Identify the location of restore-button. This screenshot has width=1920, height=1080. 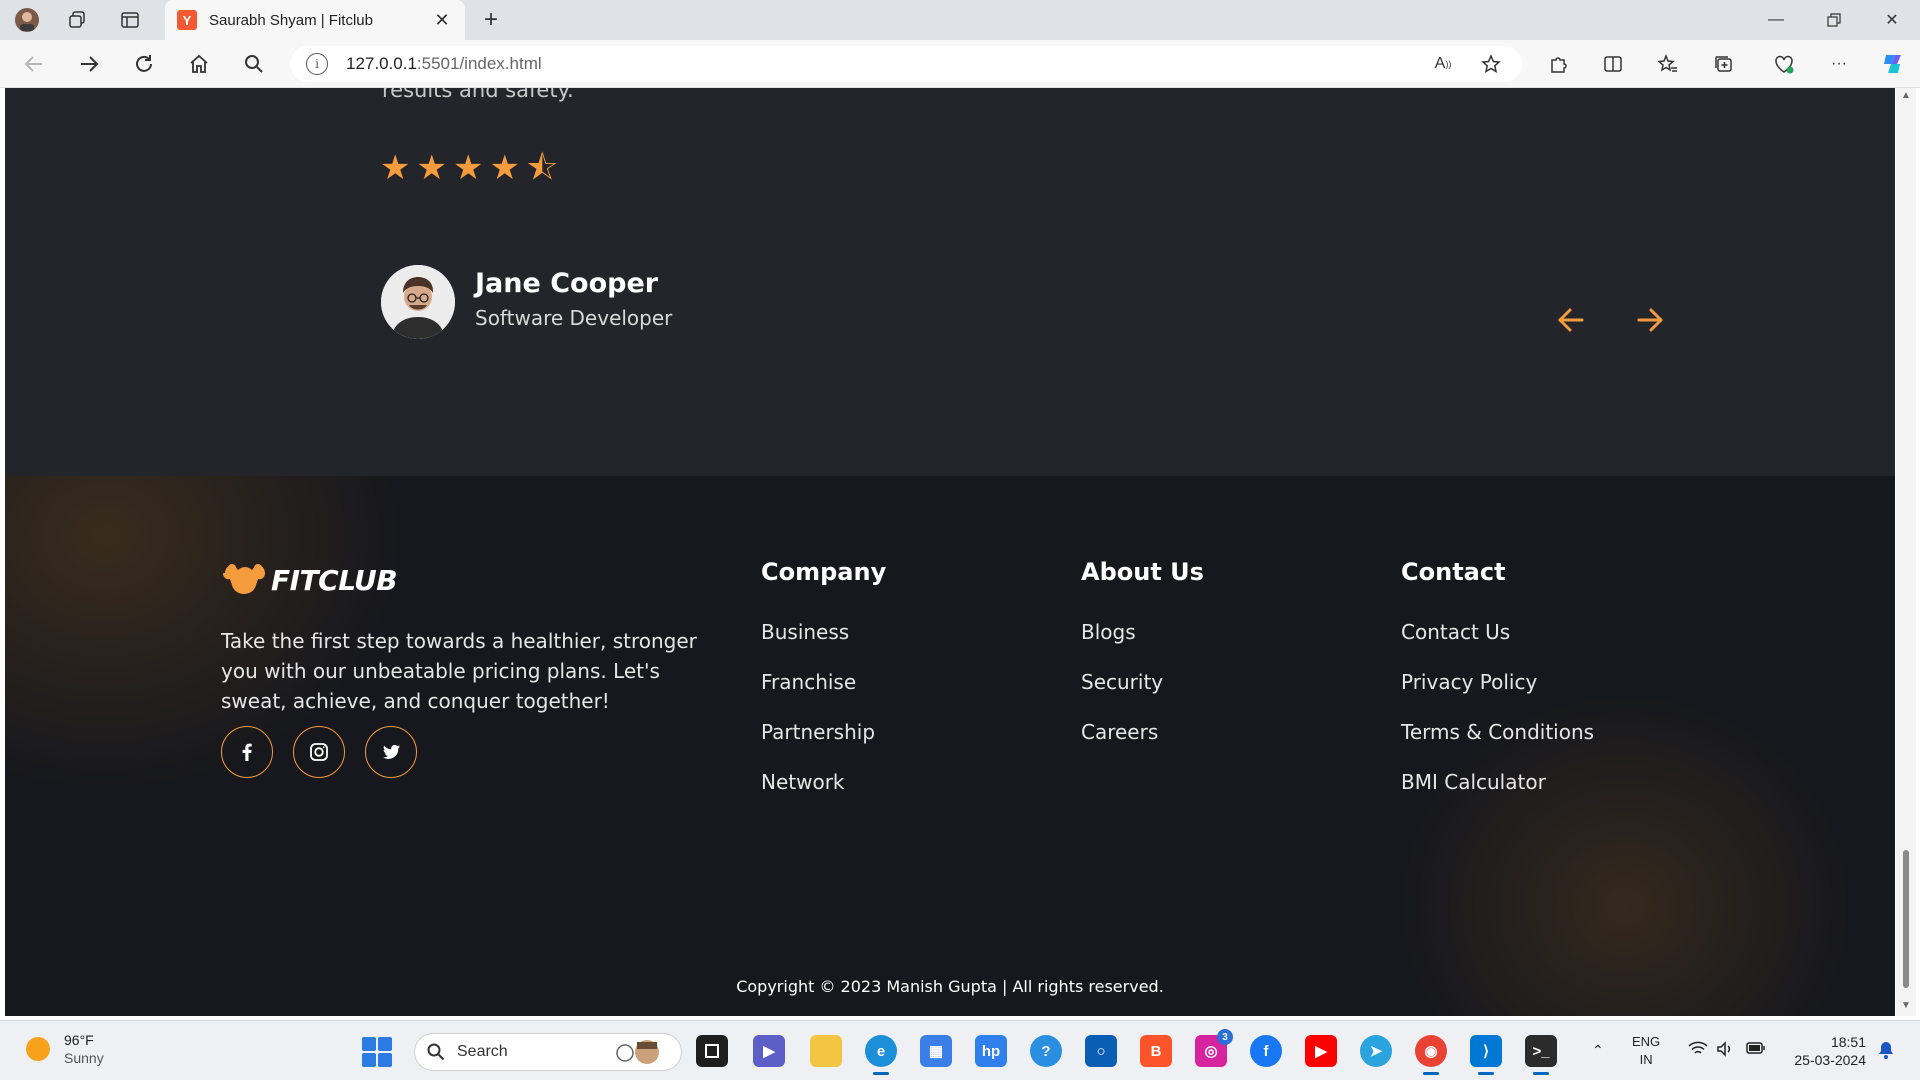
(1834, 20).